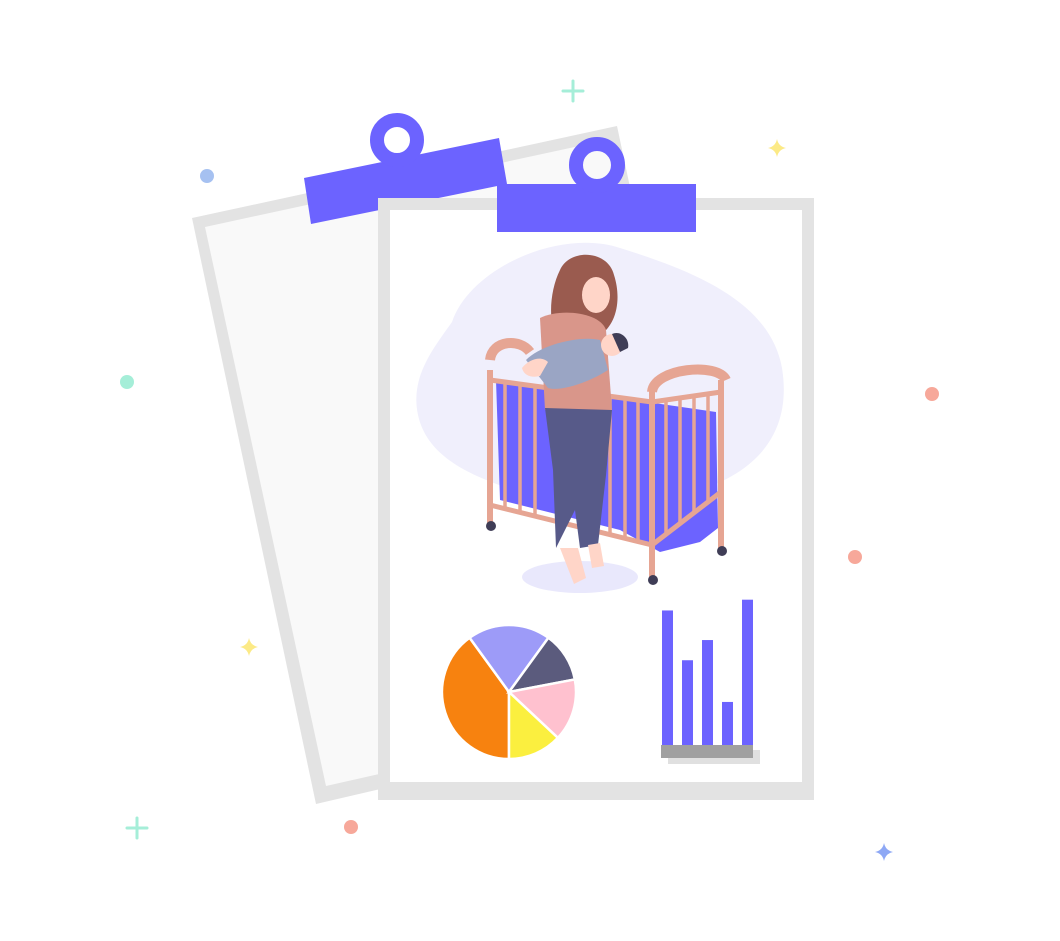 The width and height of the screenshot is (1060, 941). What do you see at coordinates (509, 692) in the screenshot?
I see `pie-chart` at bounding box center [509, 692].